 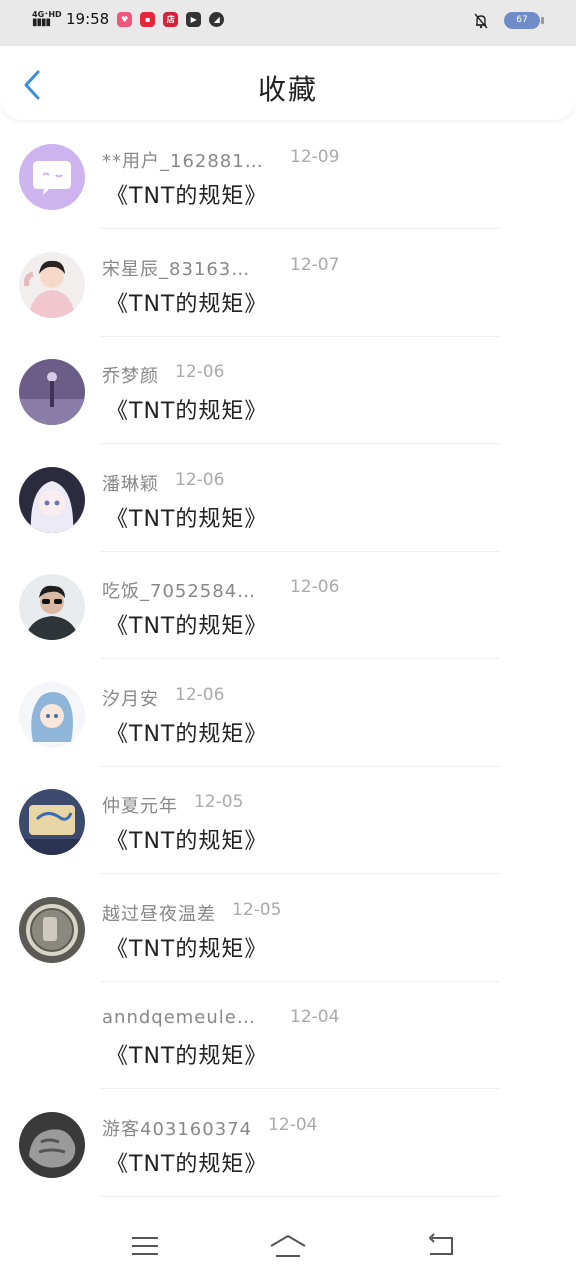 I want to click on app-red-icon: ▪, so click(x=148, y=19).